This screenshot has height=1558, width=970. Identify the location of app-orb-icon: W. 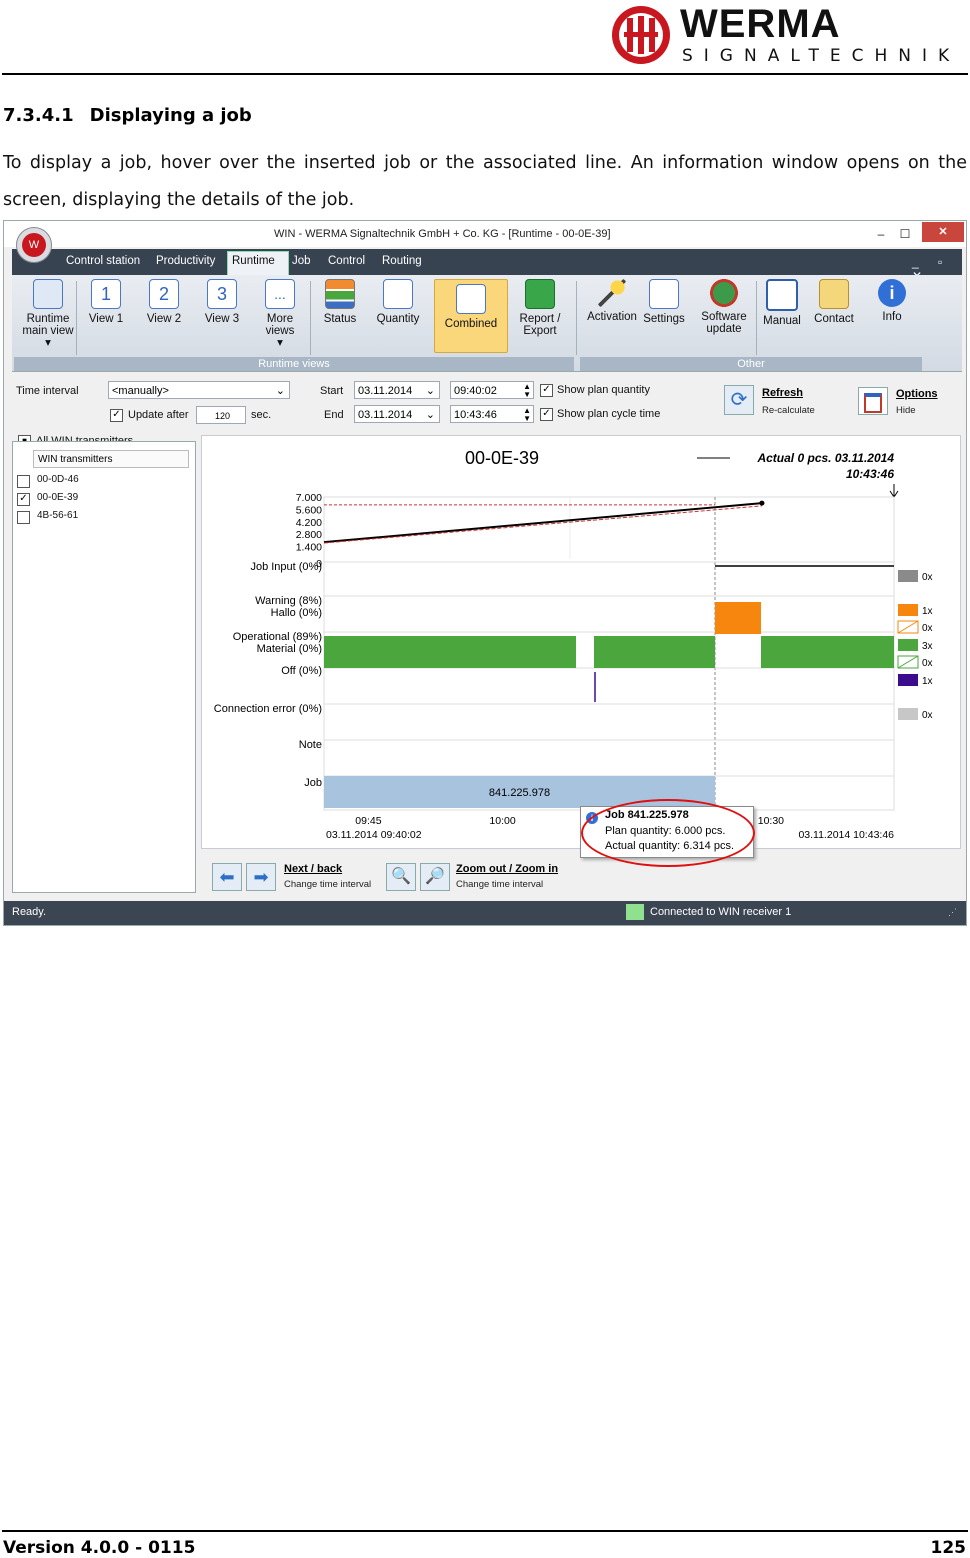
(34, 245).